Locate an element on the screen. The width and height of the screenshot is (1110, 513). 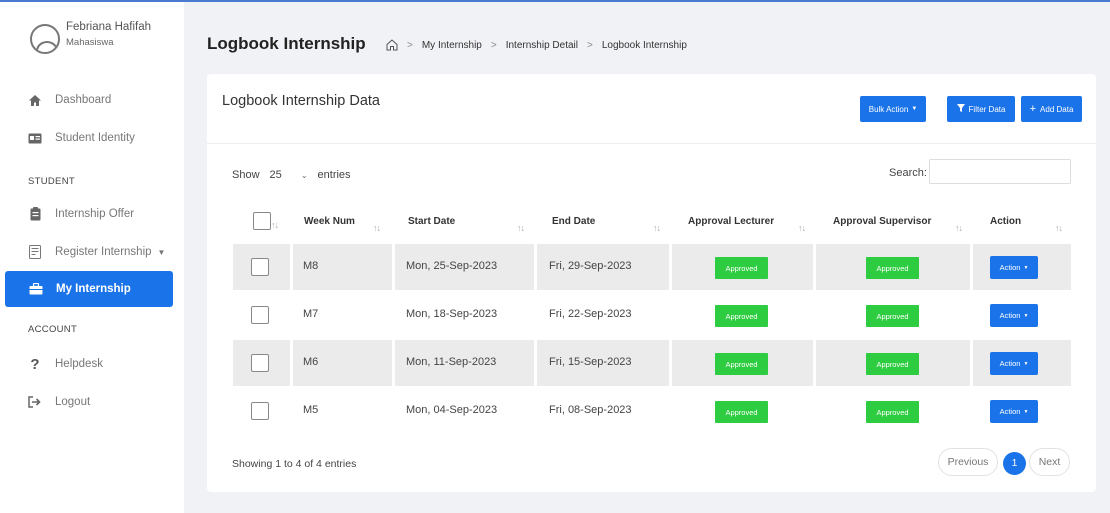
sidebar-item-my-internship: My Internship is located at coordinates (89, 289).